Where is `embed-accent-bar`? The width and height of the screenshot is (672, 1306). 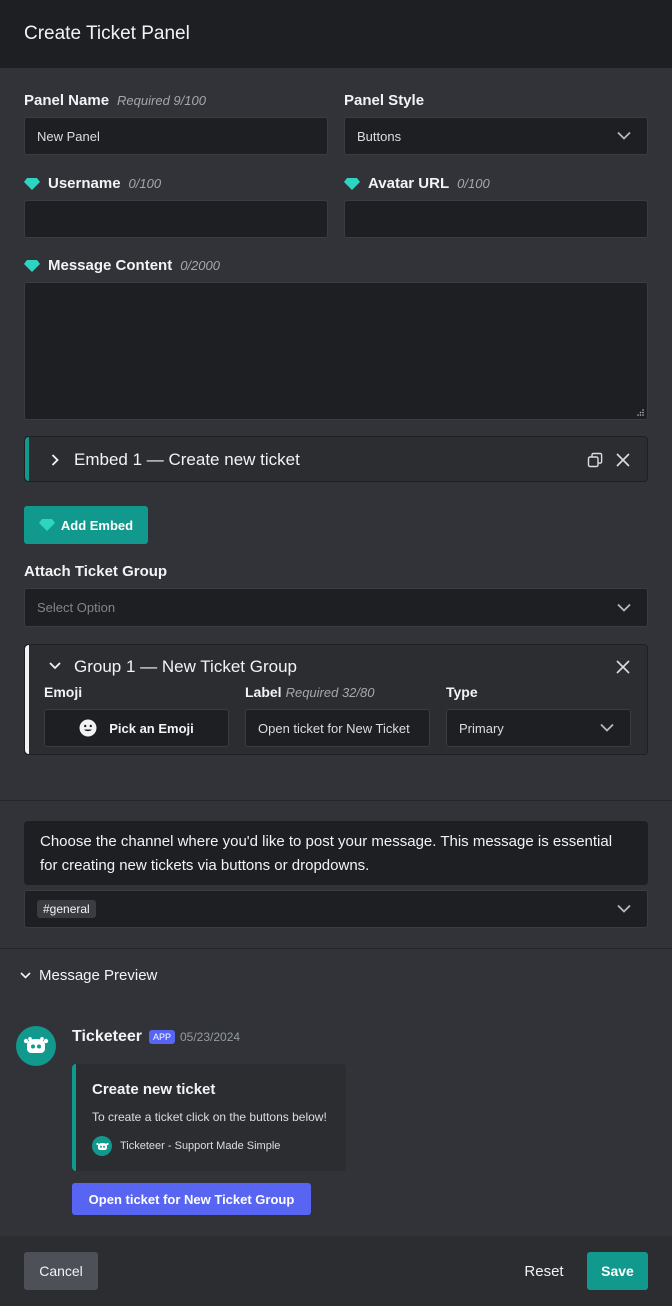
embed-accent-bar is located at coordinates (27, 459).